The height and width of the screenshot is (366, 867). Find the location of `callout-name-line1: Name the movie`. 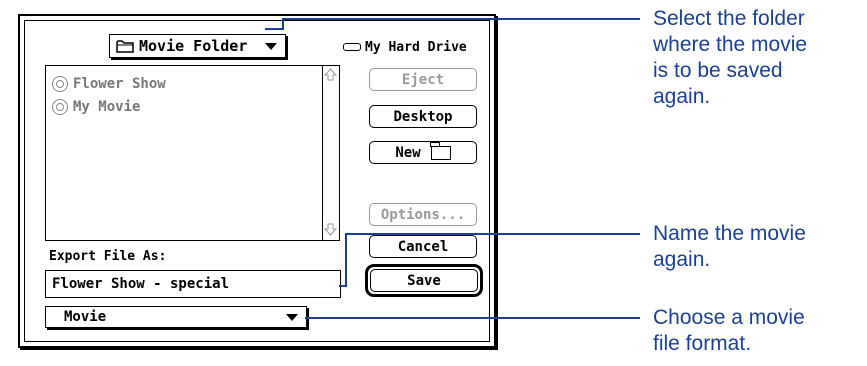

callout-name-line1: Name the movie is located at coordinates (729, 233).